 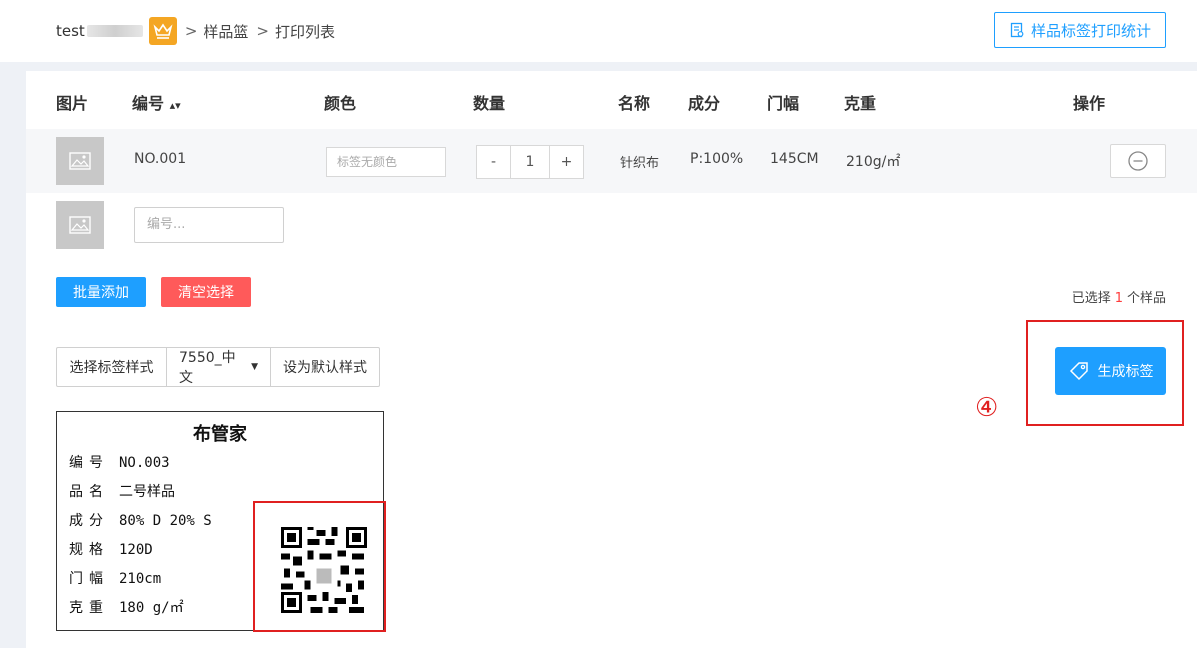 I want to click on quantity-input: 1, so click(x=530, y=162).